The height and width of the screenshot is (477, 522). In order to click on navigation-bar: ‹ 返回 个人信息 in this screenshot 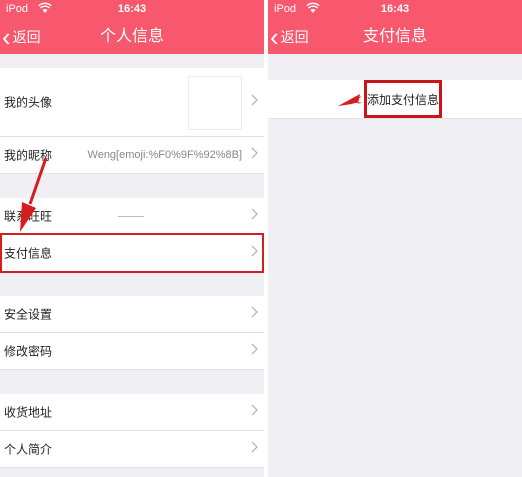, I will do `click(132, 37)`.